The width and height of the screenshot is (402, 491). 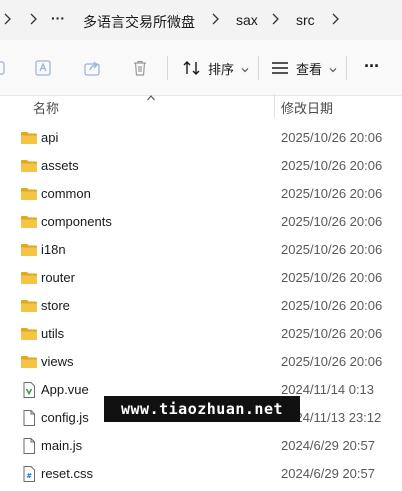 What do you see at coordinates (201, 334) in the screenshot?
I see `file-row: utils 2025/10/26 20:06` at bounding box center [201, 334].